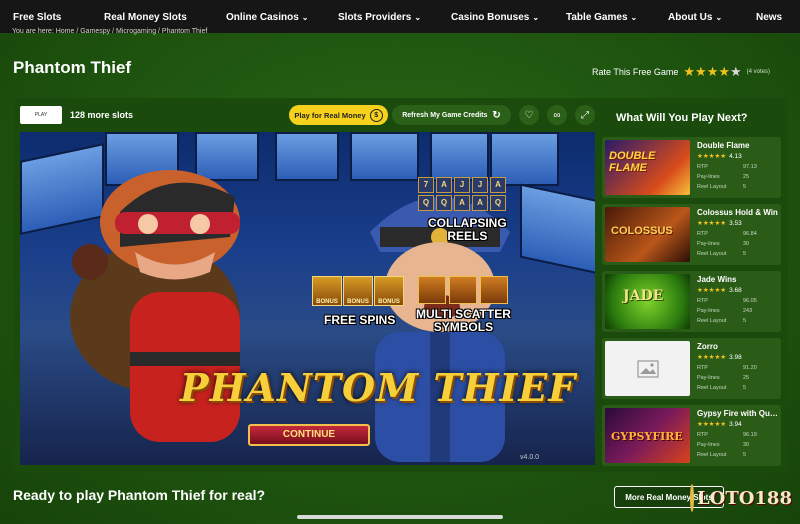  I want to click on meta-value-rtp: 97.13, so click(750, 167).